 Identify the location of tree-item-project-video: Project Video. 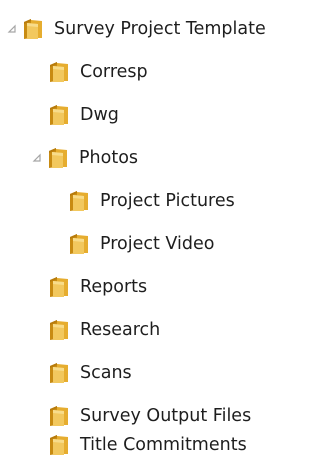
(141, 244).